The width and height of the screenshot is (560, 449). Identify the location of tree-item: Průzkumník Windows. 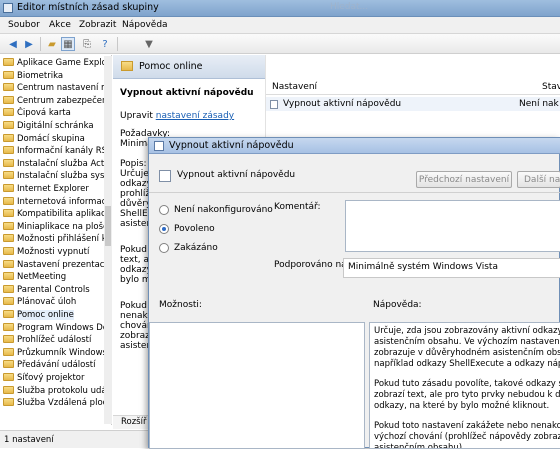
(57, 353).